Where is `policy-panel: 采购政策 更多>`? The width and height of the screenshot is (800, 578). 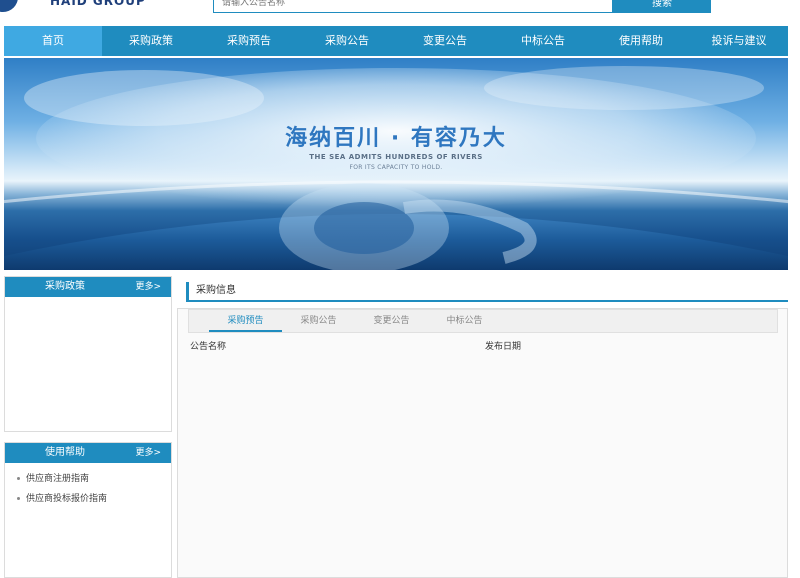
policy-panel: 采购政策 更多> is located at coordinates (88, 354).